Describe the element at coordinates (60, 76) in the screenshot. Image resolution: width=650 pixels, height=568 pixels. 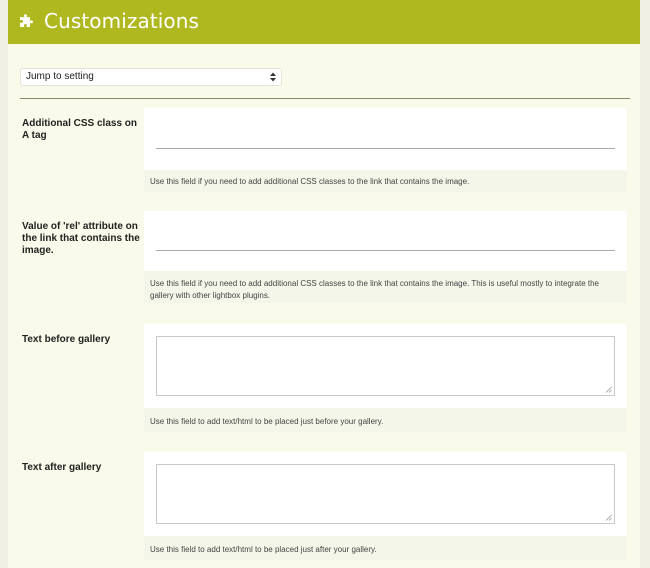
I see `jump-select-label: Jump to setting` at that location.